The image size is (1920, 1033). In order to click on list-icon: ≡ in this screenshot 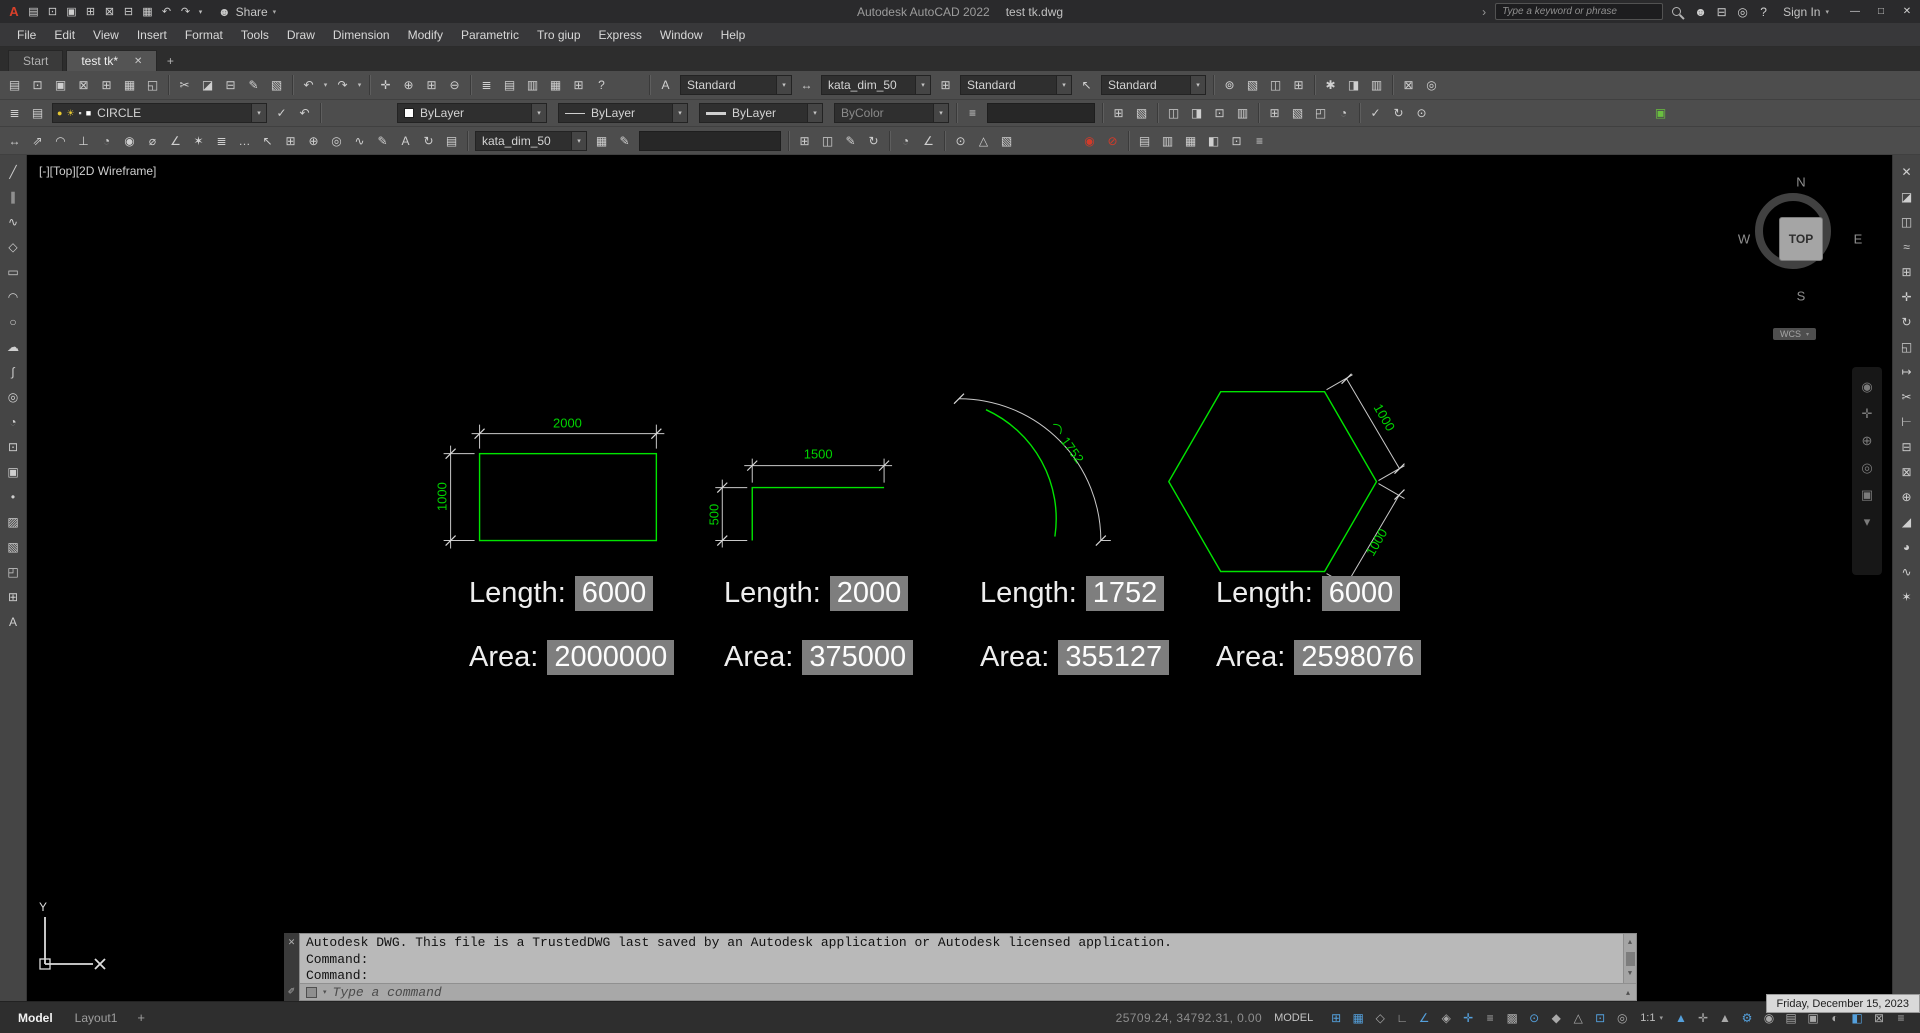, I will do `click(972, 113)`.